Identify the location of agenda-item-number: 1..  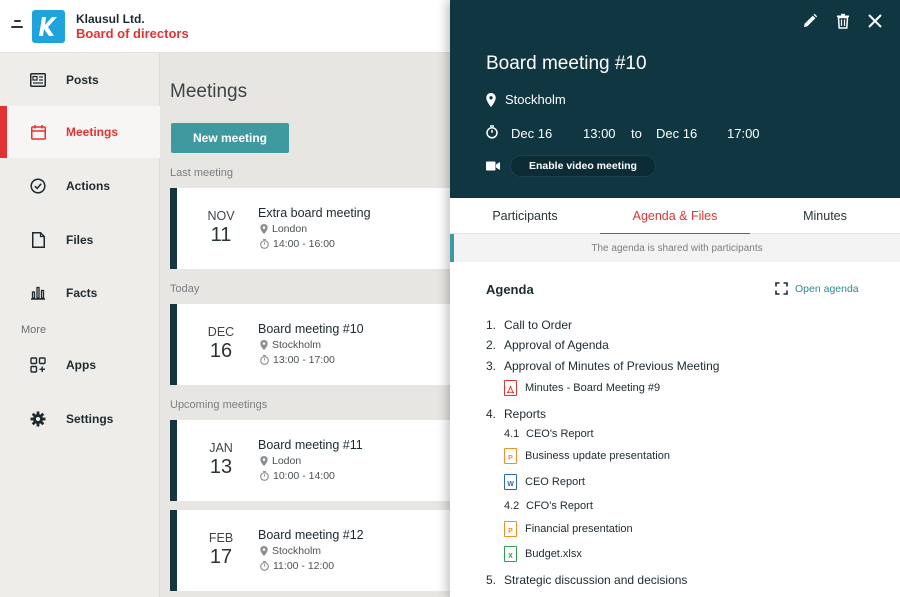
(491, 325).